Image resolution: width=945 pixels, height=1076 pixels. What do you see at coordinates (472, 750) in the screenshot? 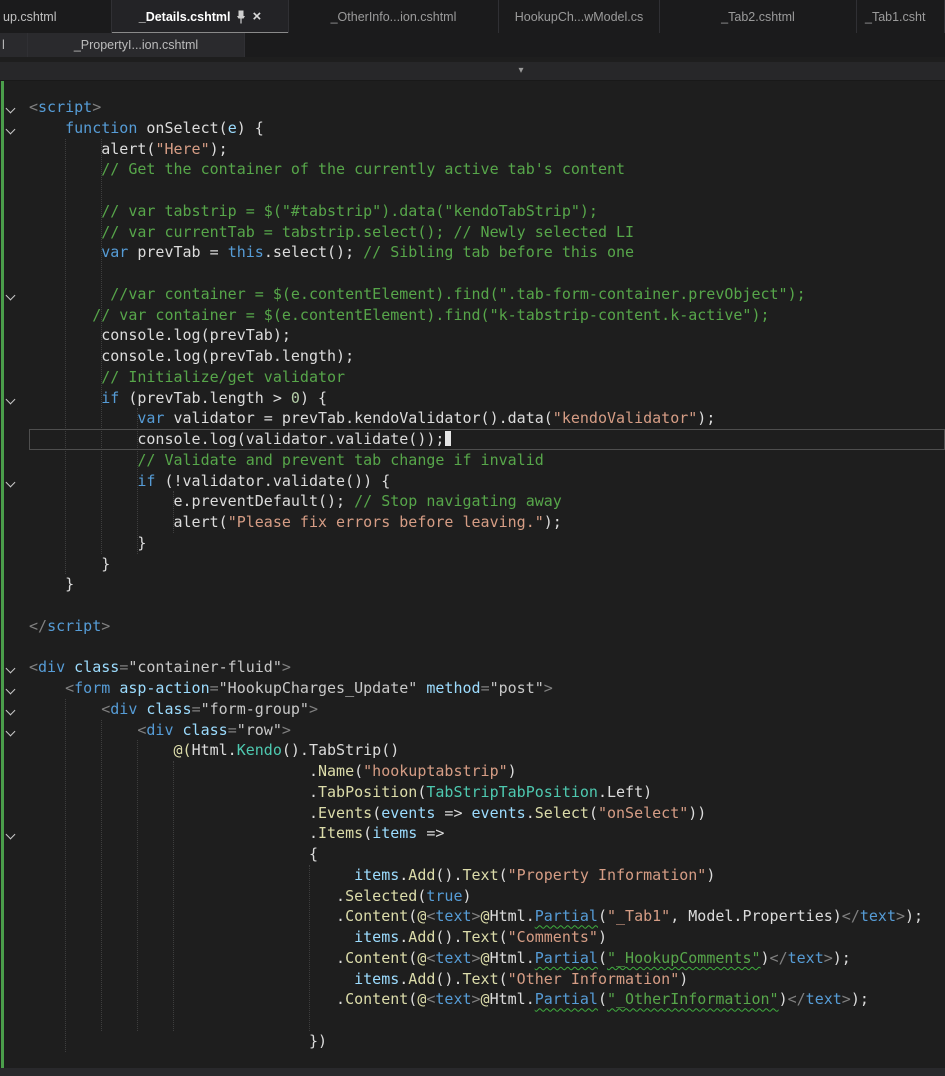
I see `code-line: @(Html.Kendo().TabStrip()` at bounding box center [472, 750].